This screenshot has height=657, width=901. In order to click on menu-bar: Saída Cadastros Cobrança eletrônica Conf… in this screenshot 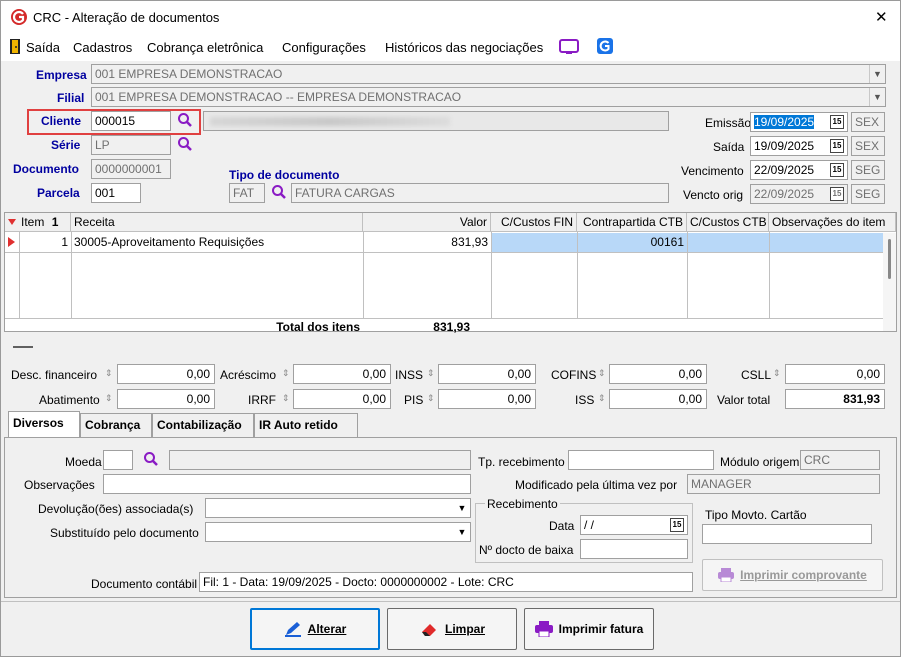, I will do `click(450, 47)`.